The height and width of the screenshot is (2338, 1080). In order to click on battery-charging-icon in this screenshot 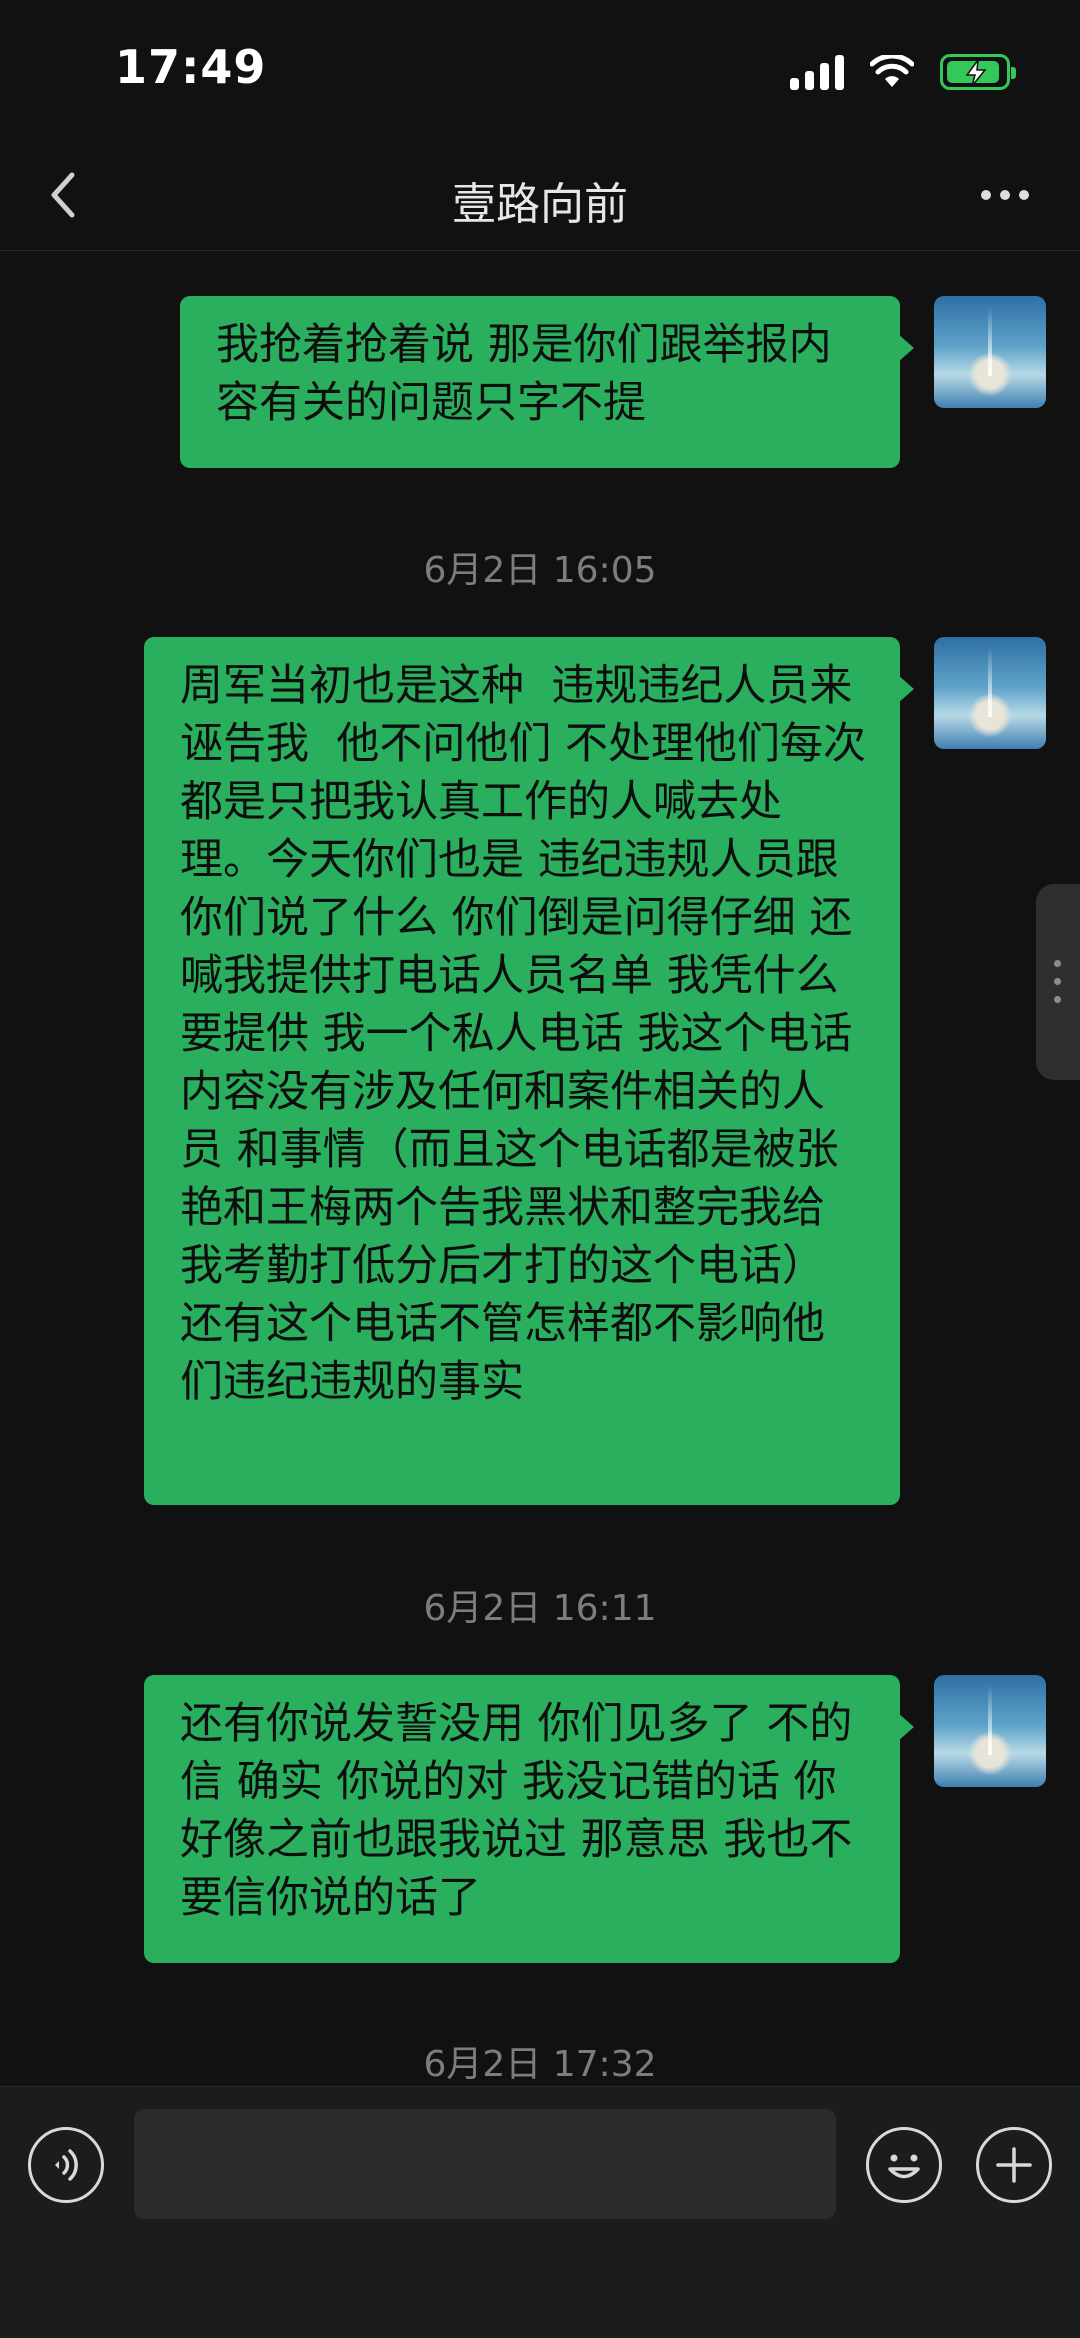, I will do `click(978, 72)`.